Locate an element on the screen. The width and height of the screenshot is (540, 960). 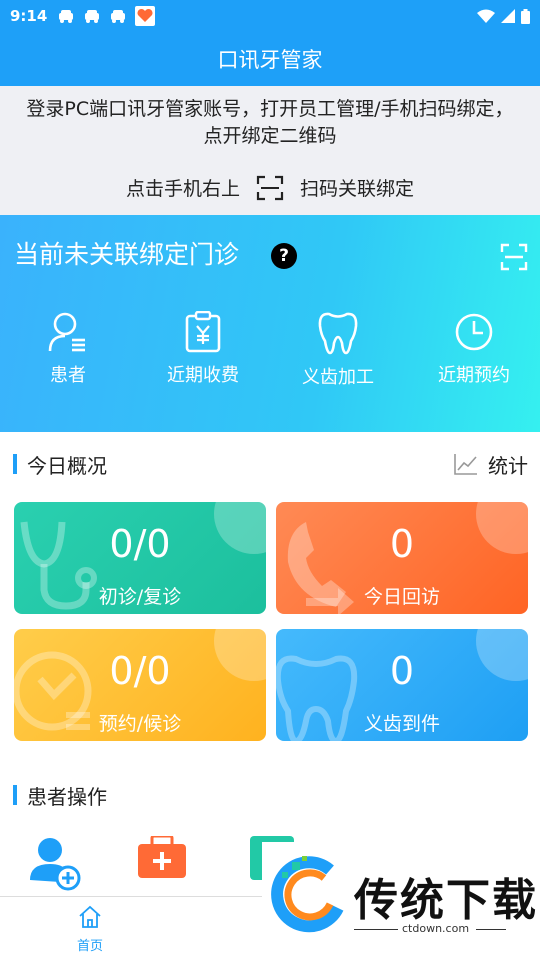
menu-recent-charges: 近期收费 is located at coordinates (203, 349).